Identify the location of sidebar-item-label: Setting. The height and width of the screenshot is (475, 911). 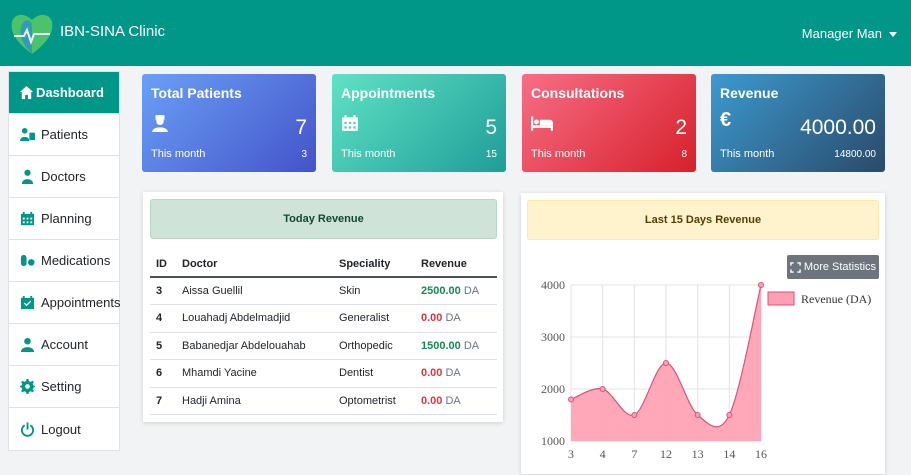
(61, 386).